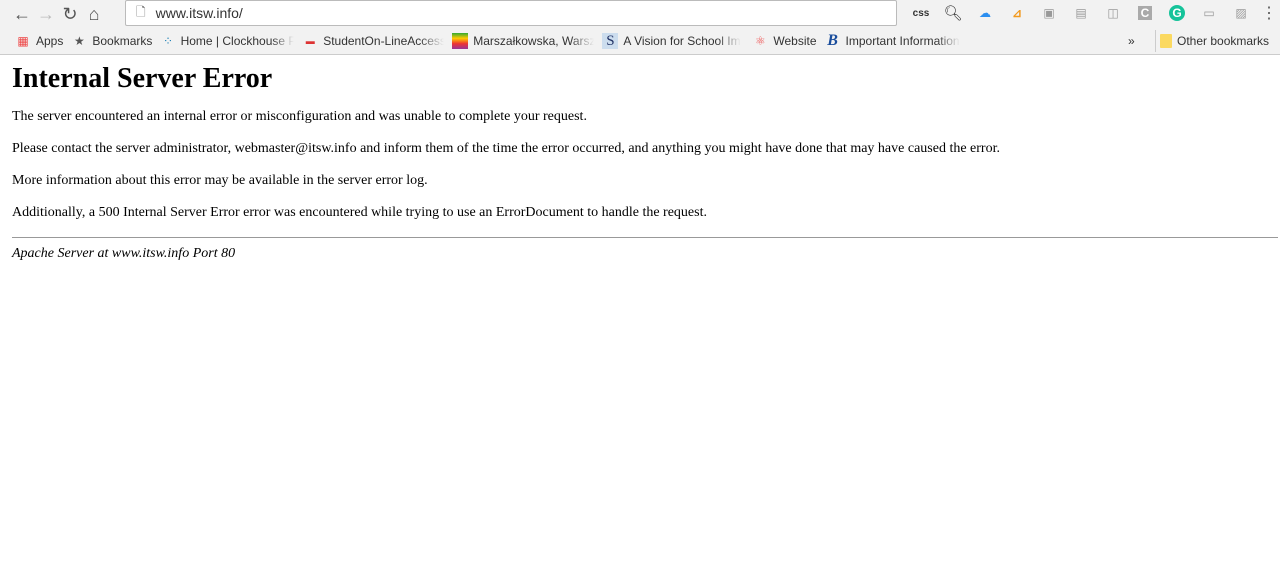 The height and width of the screenshot is (572, 1280). I want to click on dots-icon: ⁘, so click(168, 41).